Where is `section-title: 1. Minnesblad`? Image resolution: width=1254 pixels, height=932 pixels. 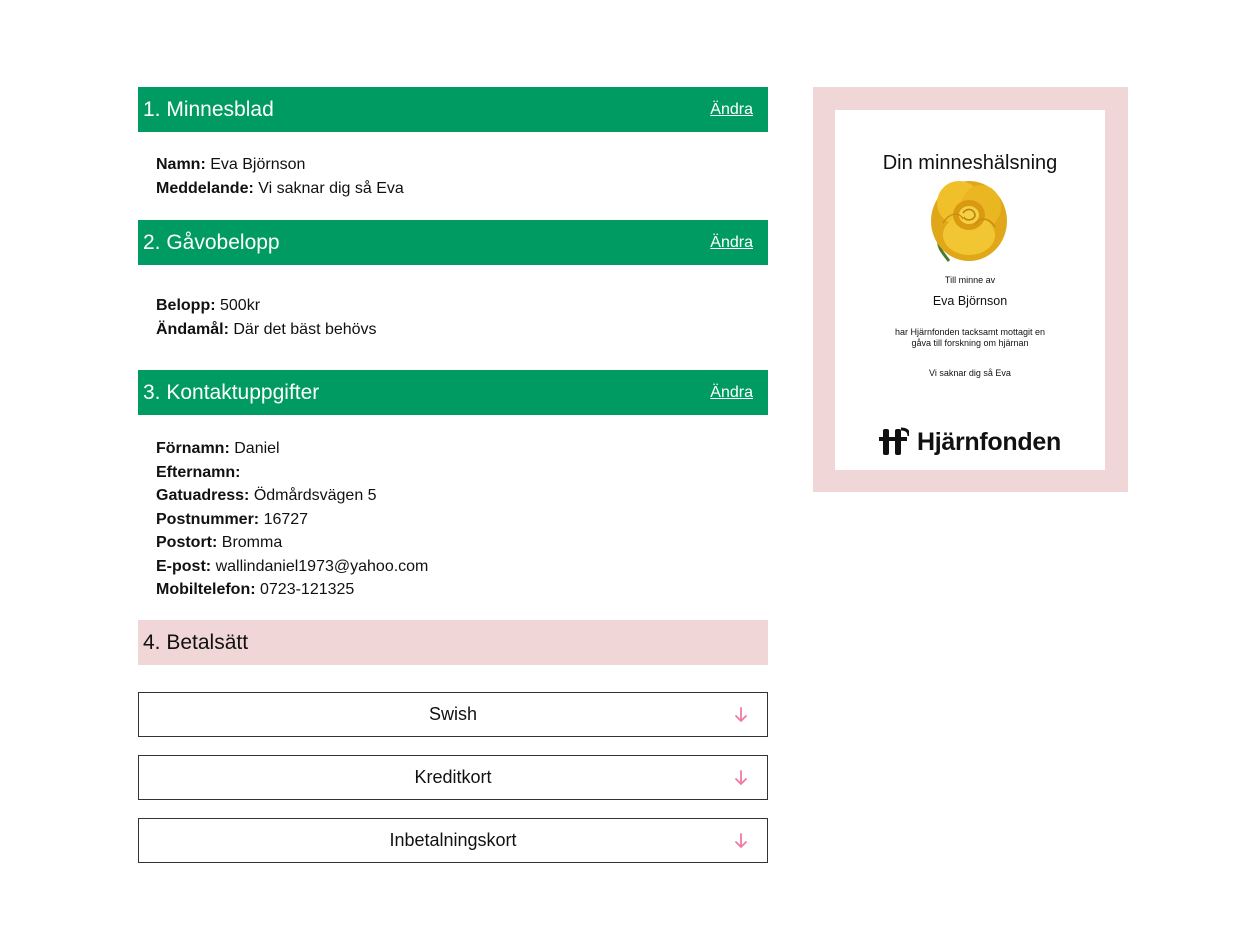 section-title: 1. Minnesblad is located at coordinates (208, 109).